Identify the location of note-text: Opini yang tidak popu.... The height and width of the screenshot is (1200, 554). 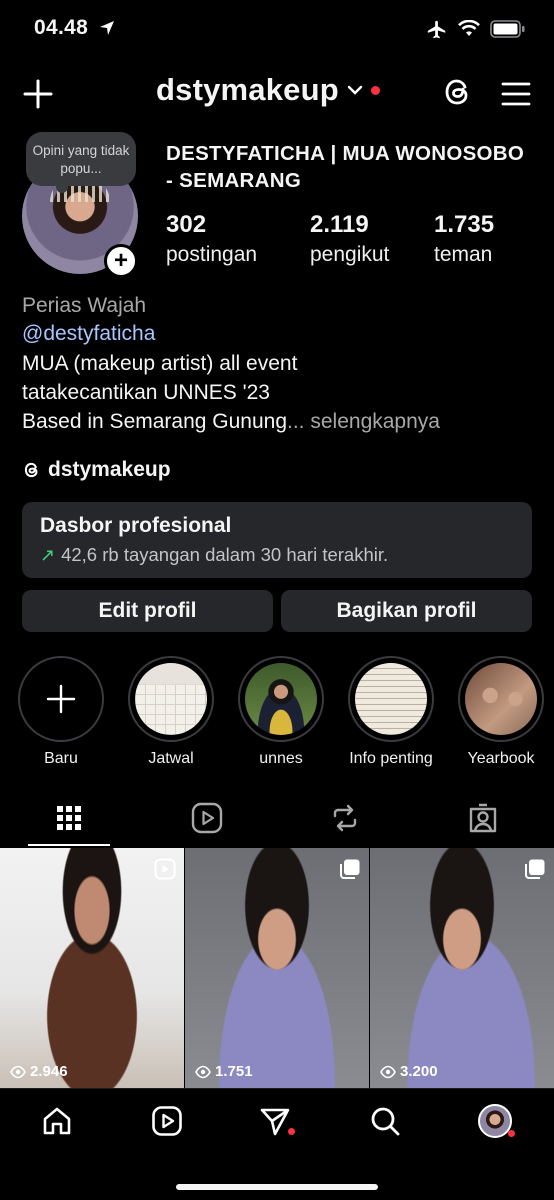
(81, 159).